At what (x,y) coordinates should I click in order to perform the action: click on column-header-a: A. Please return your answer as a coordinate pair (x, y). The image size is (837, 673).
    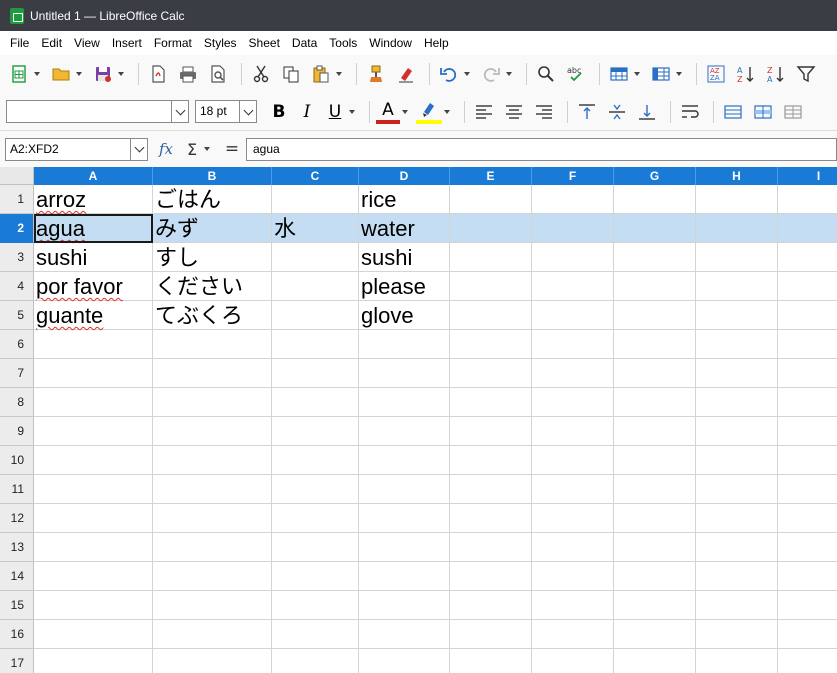
    Looking at the image, I should click on (93, 176).